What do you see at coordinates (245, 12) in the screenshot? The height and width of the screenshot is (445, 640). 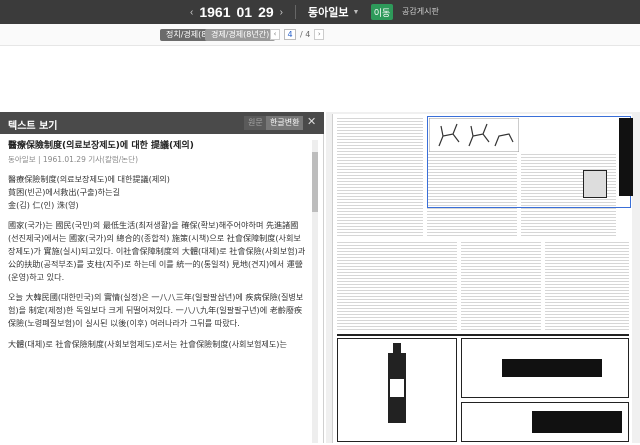 I see `month-field: 01` at bounding box center [245, 12].